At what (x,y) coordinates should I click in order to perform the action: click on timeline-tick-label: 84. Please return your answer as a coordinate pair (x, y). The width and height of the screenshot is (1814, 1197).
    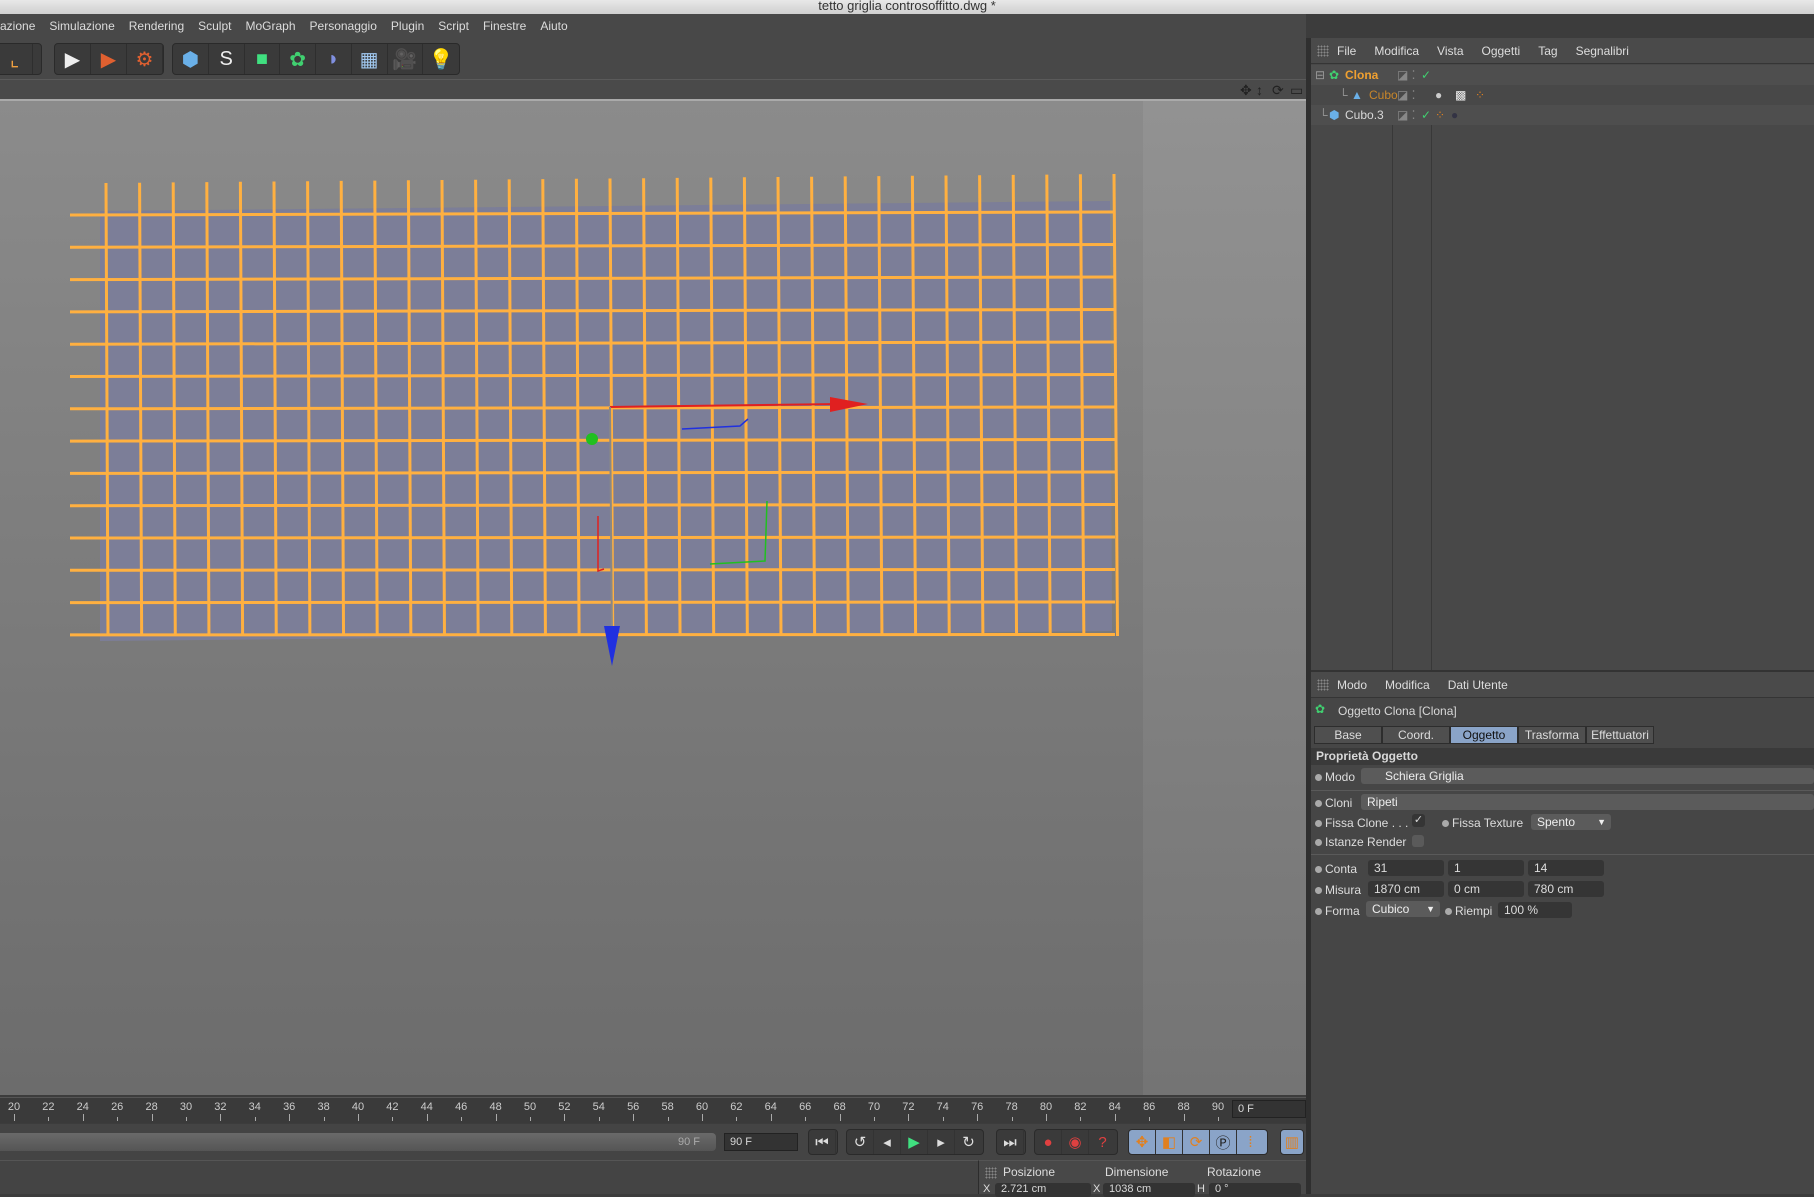
    Looking at the image, I should click on (1115, 1107).